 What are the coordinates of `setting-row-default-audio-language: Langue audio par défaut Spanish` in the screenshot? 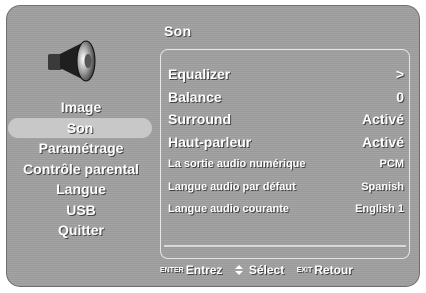 It's located at (288, 187).